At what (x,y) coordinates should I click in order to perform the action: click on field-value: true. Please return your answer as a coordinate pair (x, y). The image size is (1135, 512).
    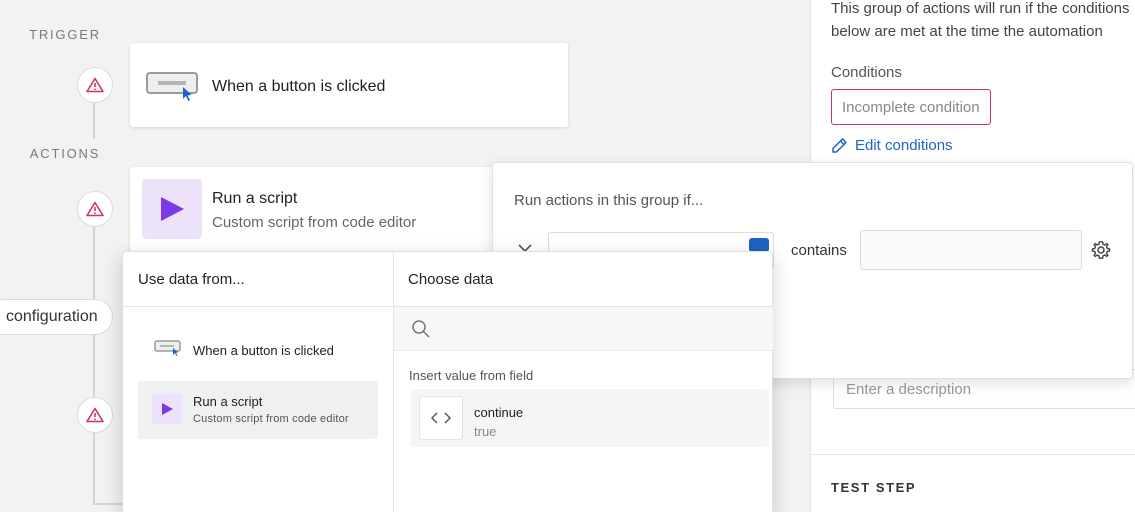
    Looking at the image, I should click on (485, 431).